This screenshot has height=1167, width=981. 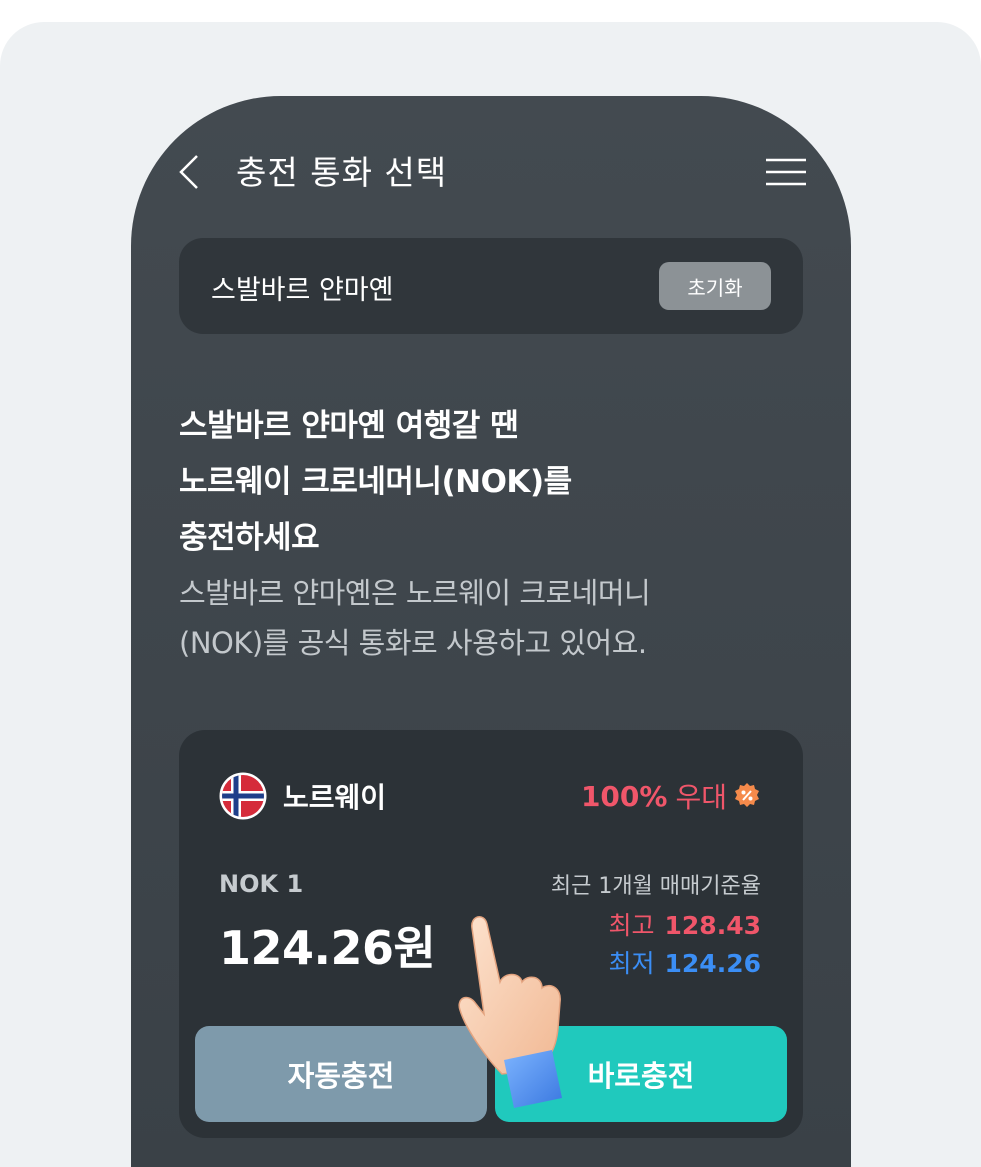 What do you see at coordinates (190, 172) in the screenshot?
I see `back-arrow-icon` at bounding box center [190, 172].